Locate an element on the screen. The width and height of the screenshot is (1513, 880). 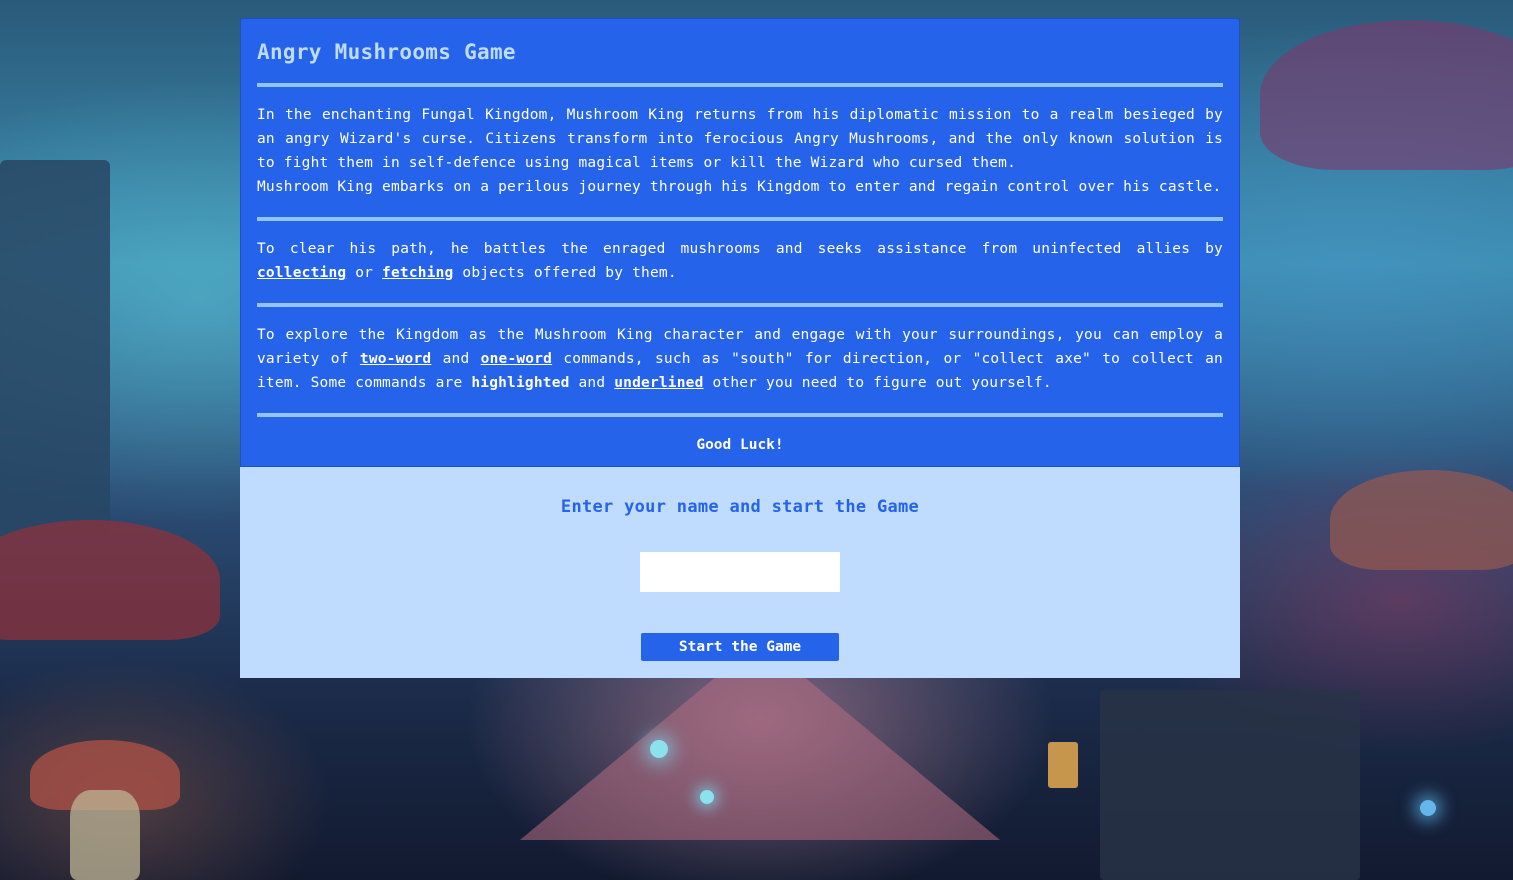
background-lit-window is located at coordinates (1063, 765).